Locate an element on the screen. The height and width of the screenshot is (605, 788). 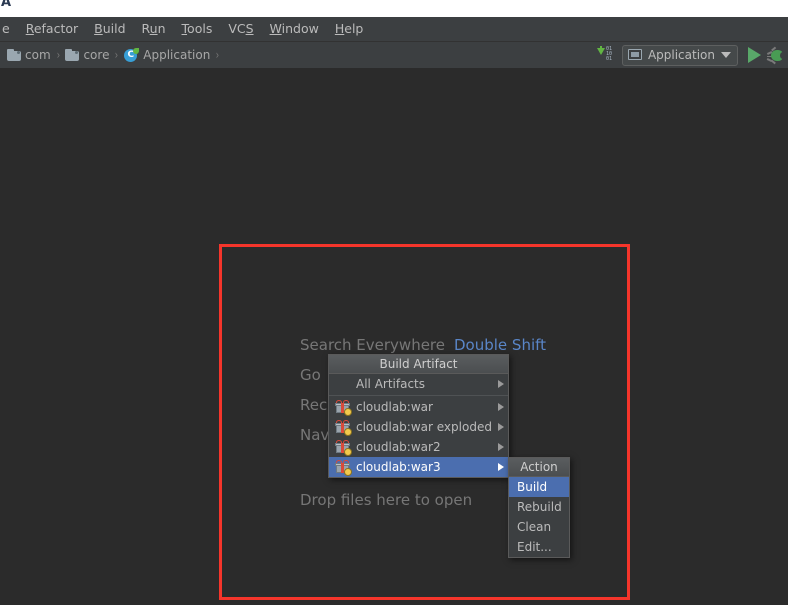
popup-item-label: All Artifacts is located at coordinates (391, 384).